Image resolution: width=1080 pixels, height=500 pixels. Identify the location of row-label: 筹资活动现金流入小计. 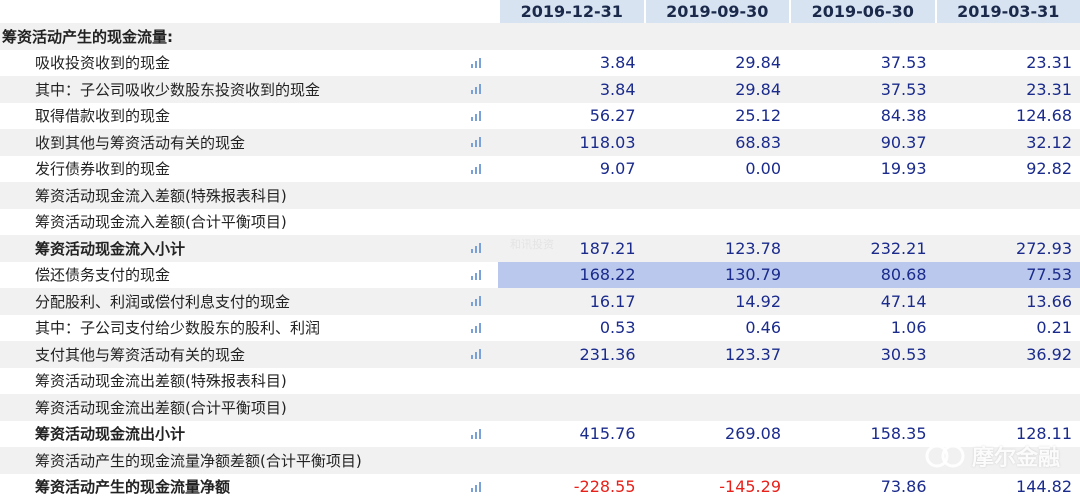
(235, 248).